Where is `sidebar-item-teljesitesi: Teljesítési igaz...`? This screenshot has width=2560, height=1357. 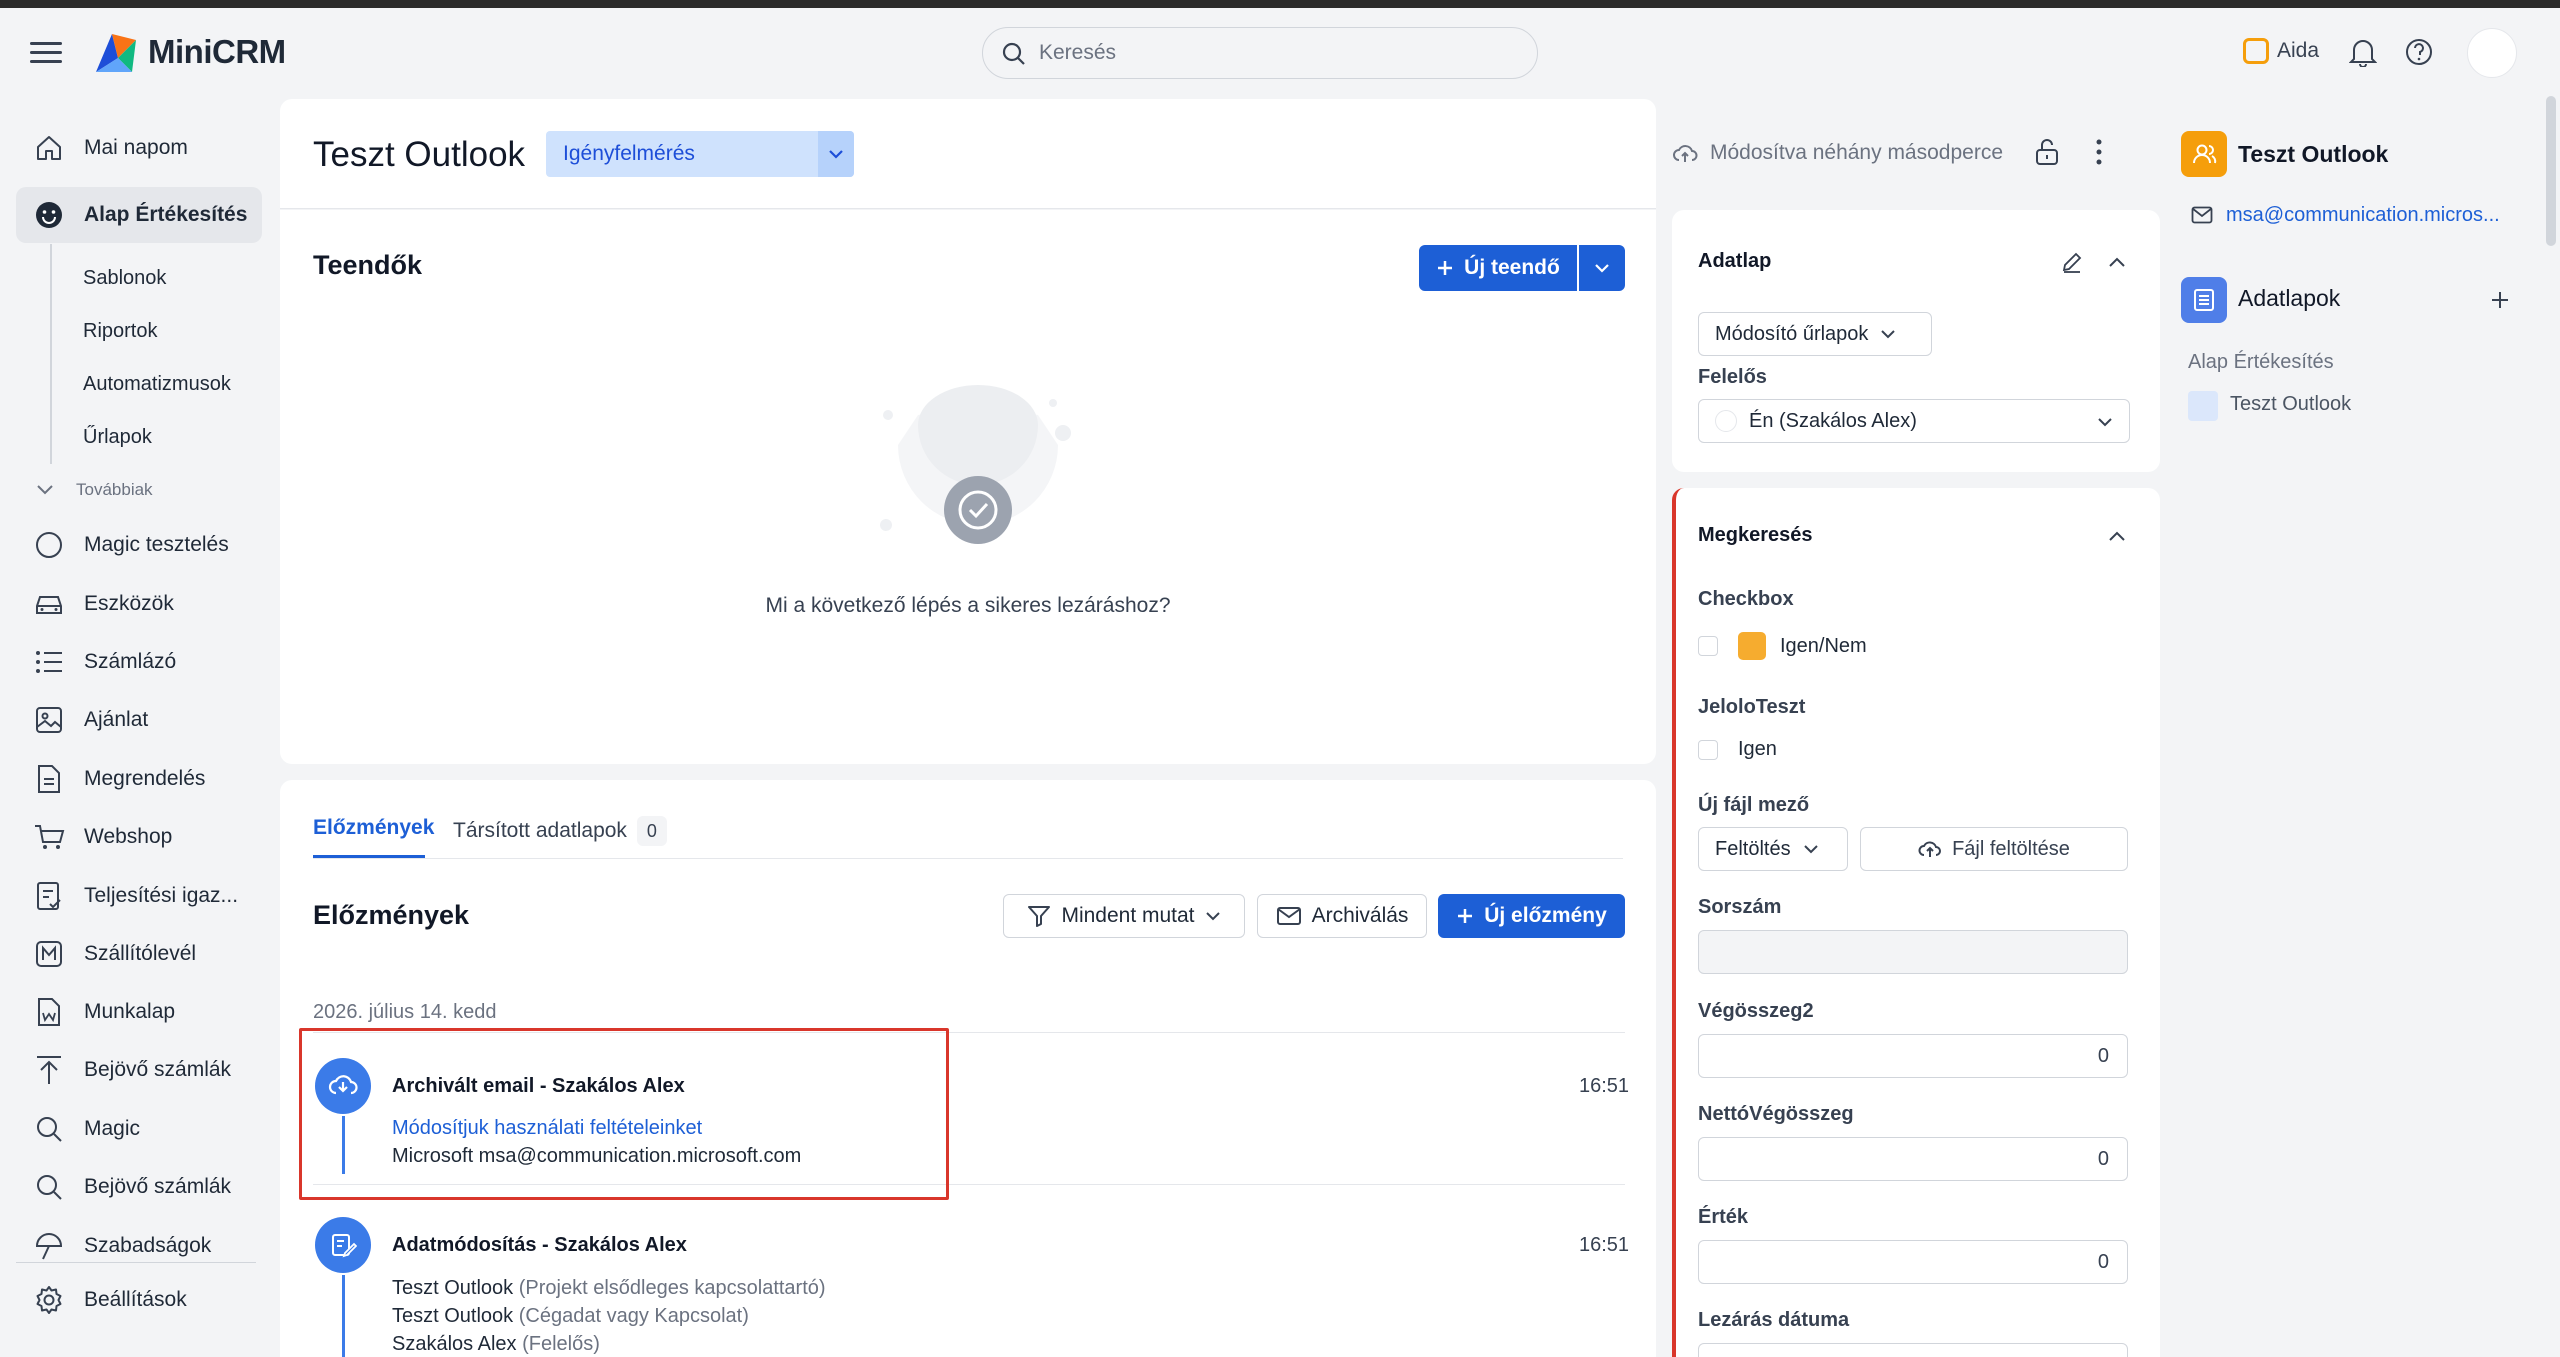 sidebar-item-teljesitesi: Teljesítési igaz... is located at coordinates (139, 896).